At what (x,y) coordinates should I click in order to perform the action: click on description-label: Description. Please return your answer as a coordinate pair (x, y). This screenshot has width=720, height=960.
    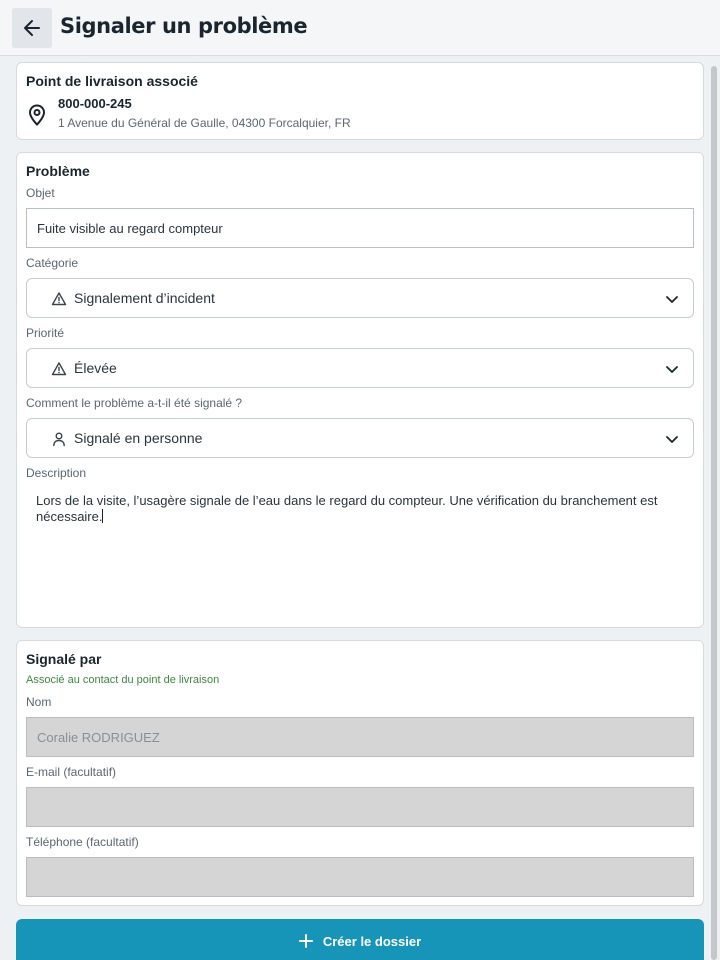
    Looking at the image, I should click on (56, 473).